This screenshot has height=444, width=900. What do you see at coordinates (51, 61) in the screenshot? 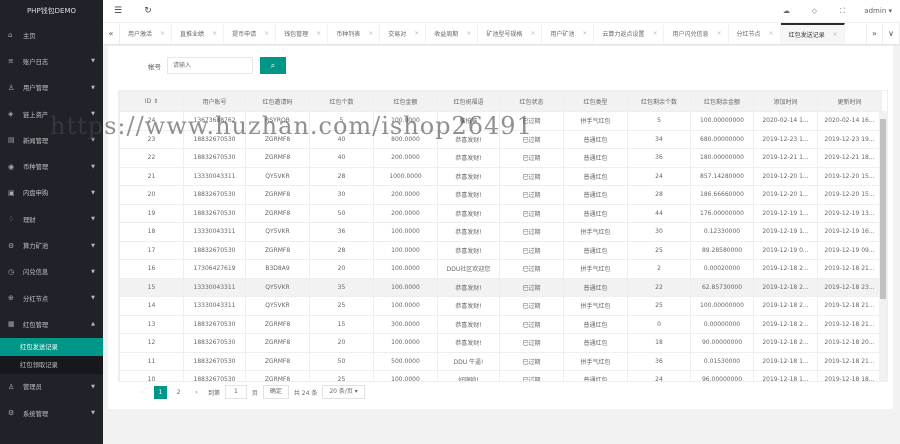
I see `sidebar-item-log: ≡ 账户日志 ▼` at bounding box center [51, 61].